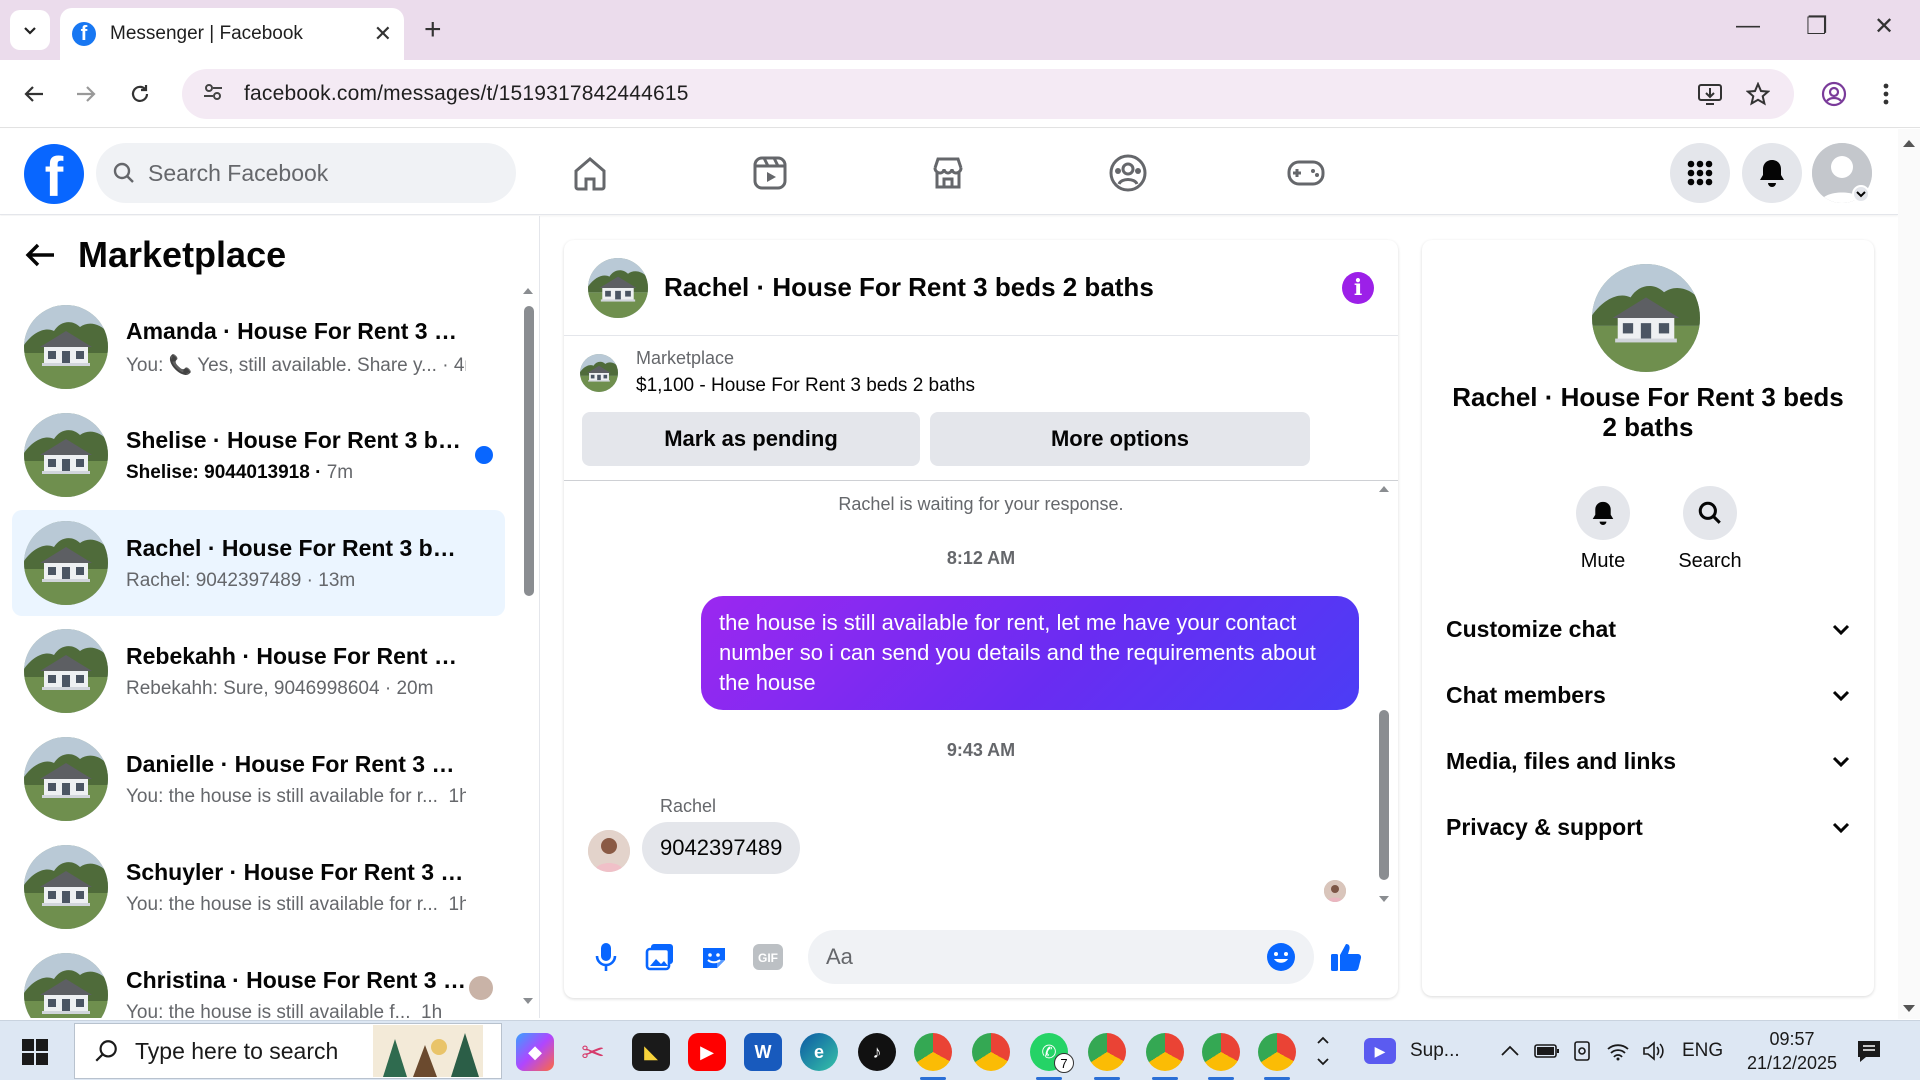 The width and height of the screenshot is (1920, 1080). I want to click on language-indicator: ENG, so click(1702, 1050).